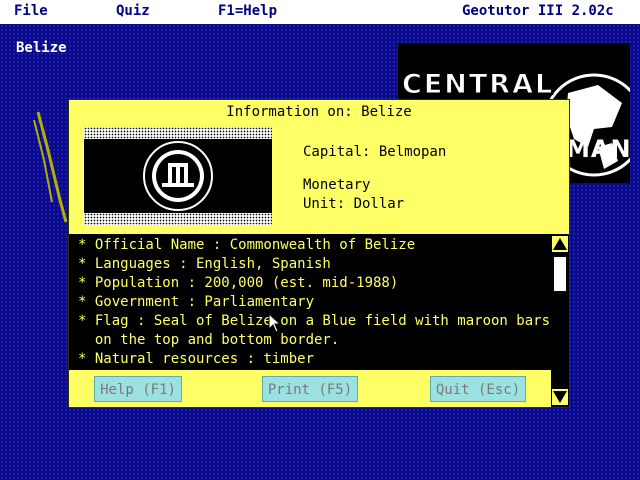 Image resolution: width=640 pixels, height=480 pixels. Describe the element at coordinates (196, 302) in the screenshot. I see `fact-line: * Government : Parliamentary` at that location.